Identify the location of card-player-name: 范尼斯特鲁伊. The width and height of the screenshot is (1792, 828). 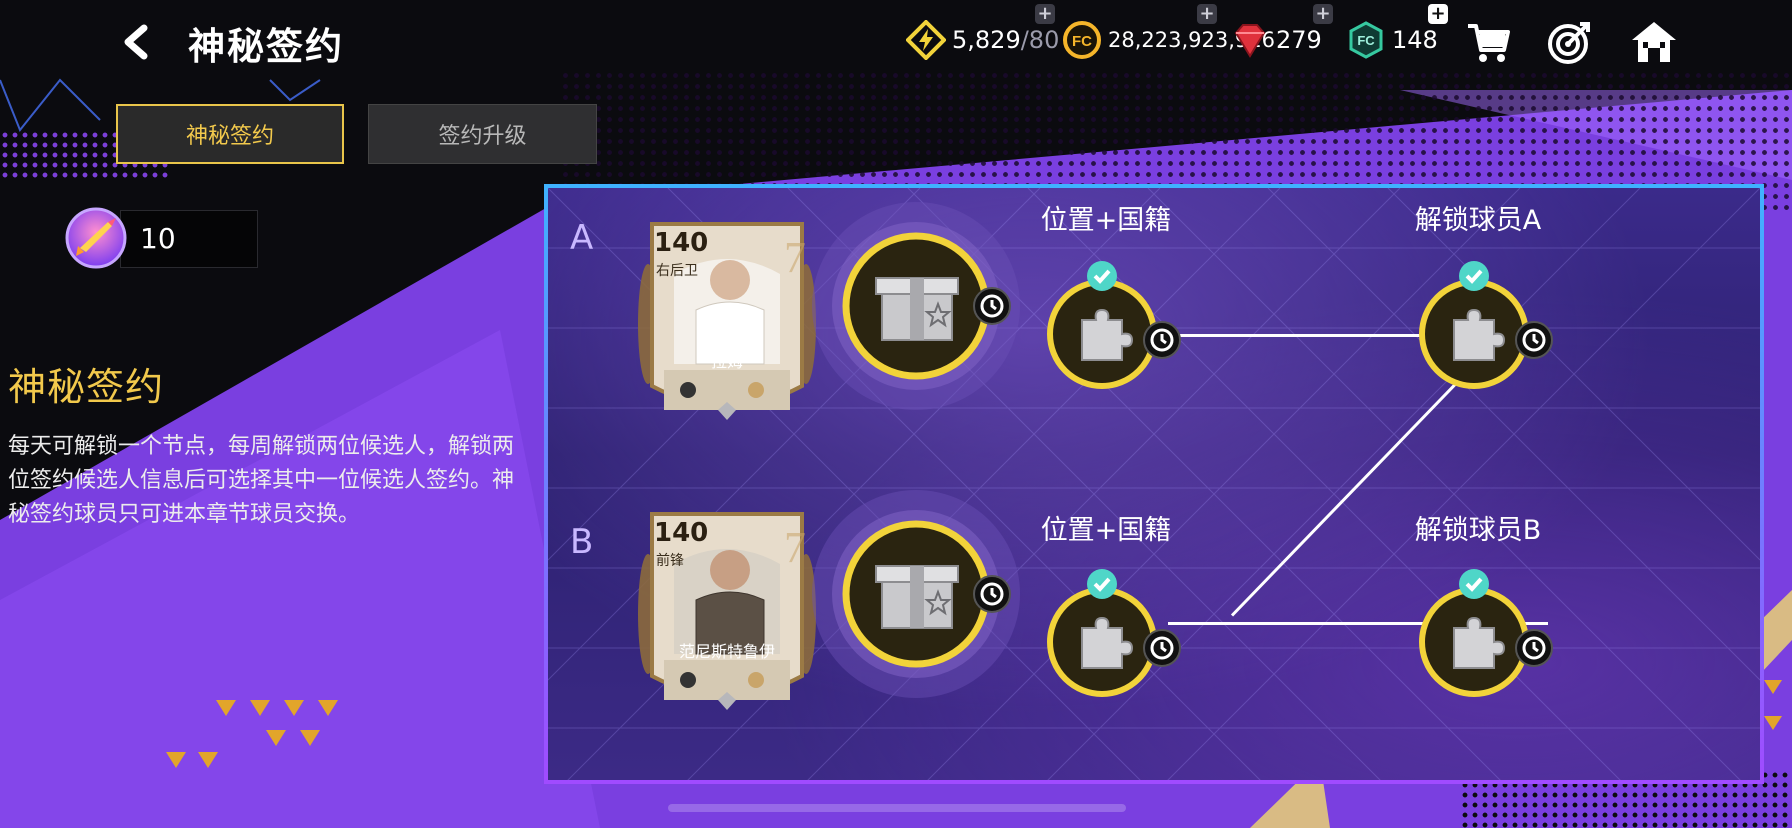
(726, 651).